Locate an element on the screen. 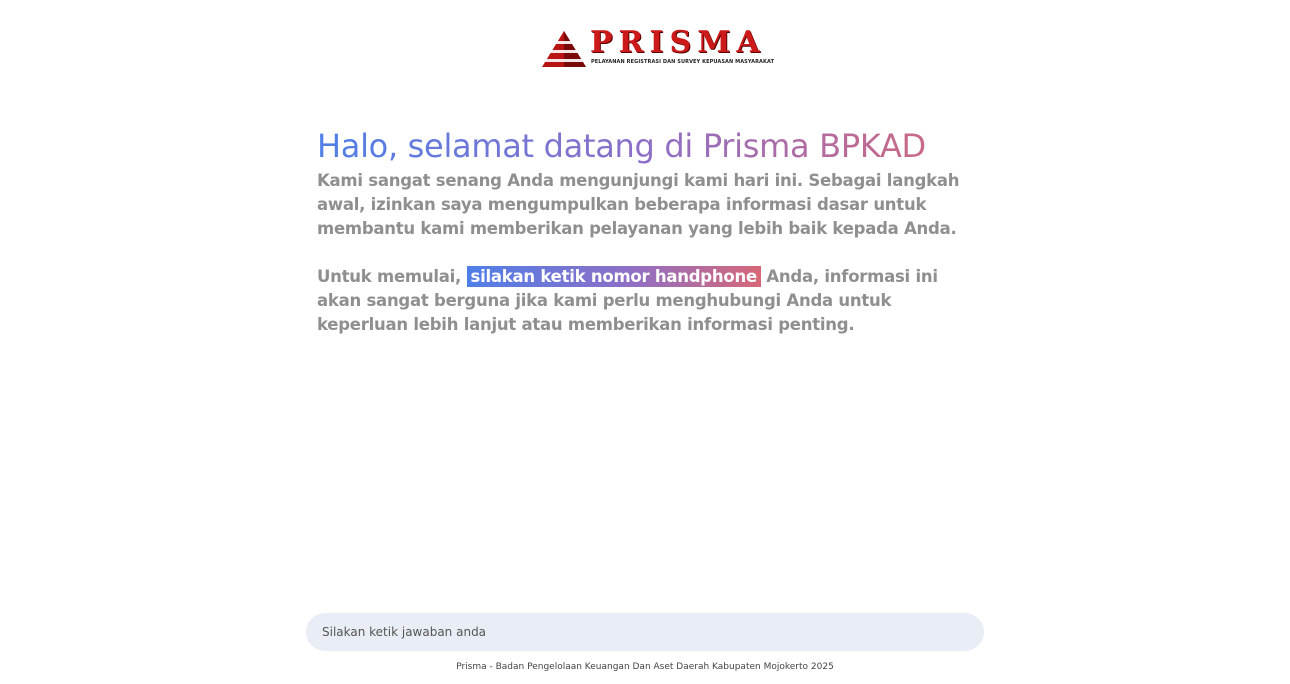 The width and height of the screenshot is (1290, 684). answer-input is located at coordinates (645, 632).